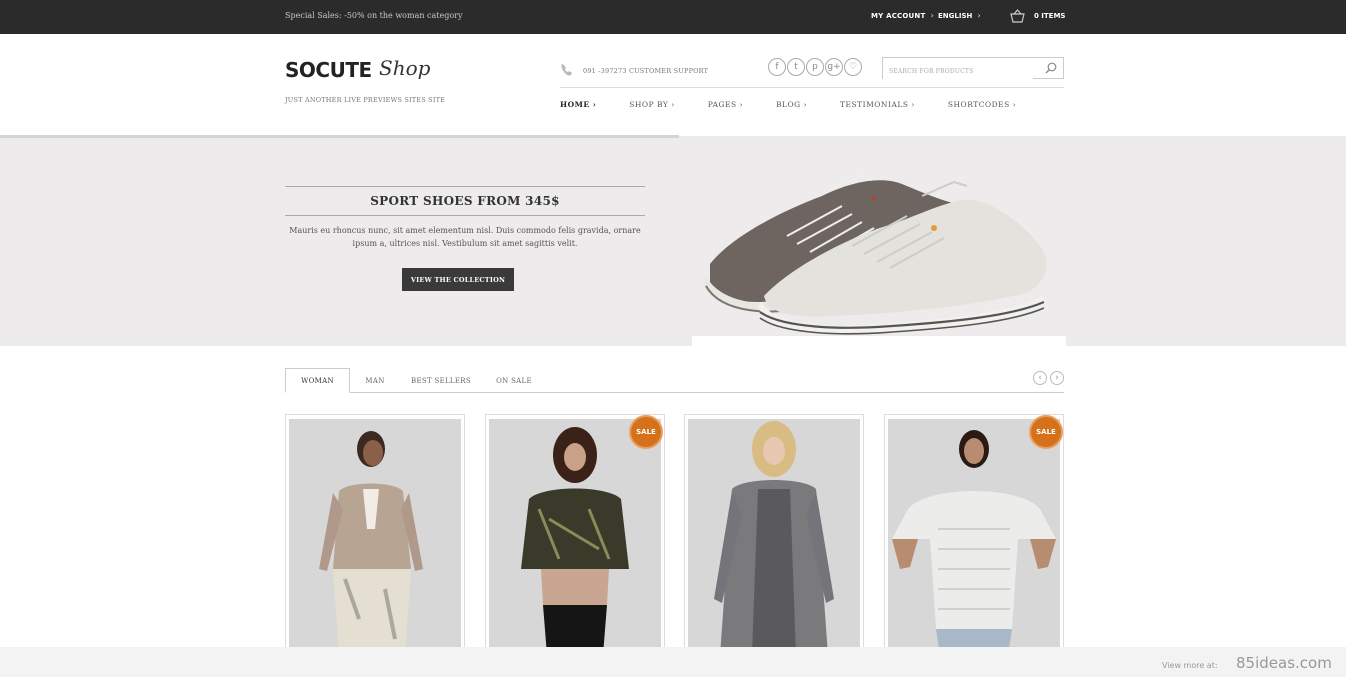  I want to click on view-collection-button: VIEW THE COLLECTION, so click(458, 279).